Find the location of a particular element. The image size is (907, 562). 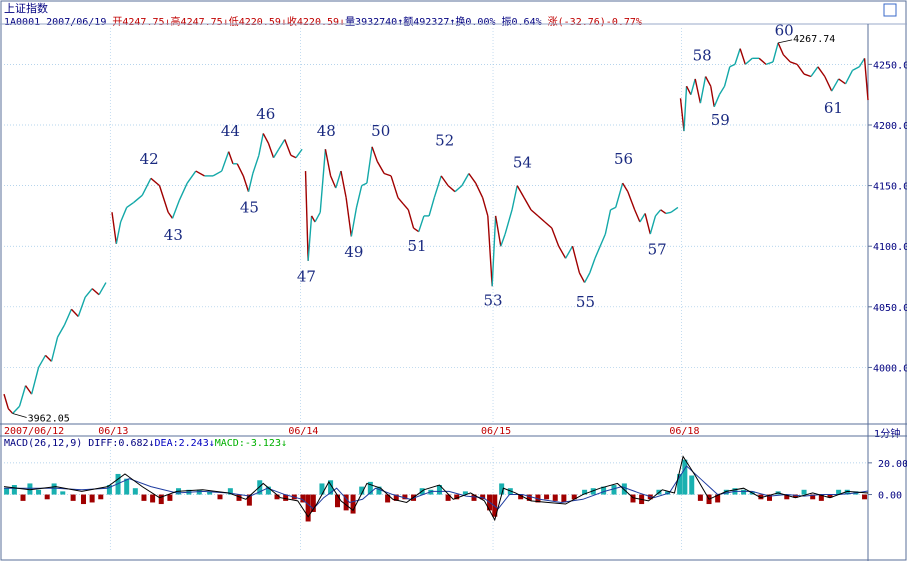

wave-label: 53 is located at coordinates (492, 301).